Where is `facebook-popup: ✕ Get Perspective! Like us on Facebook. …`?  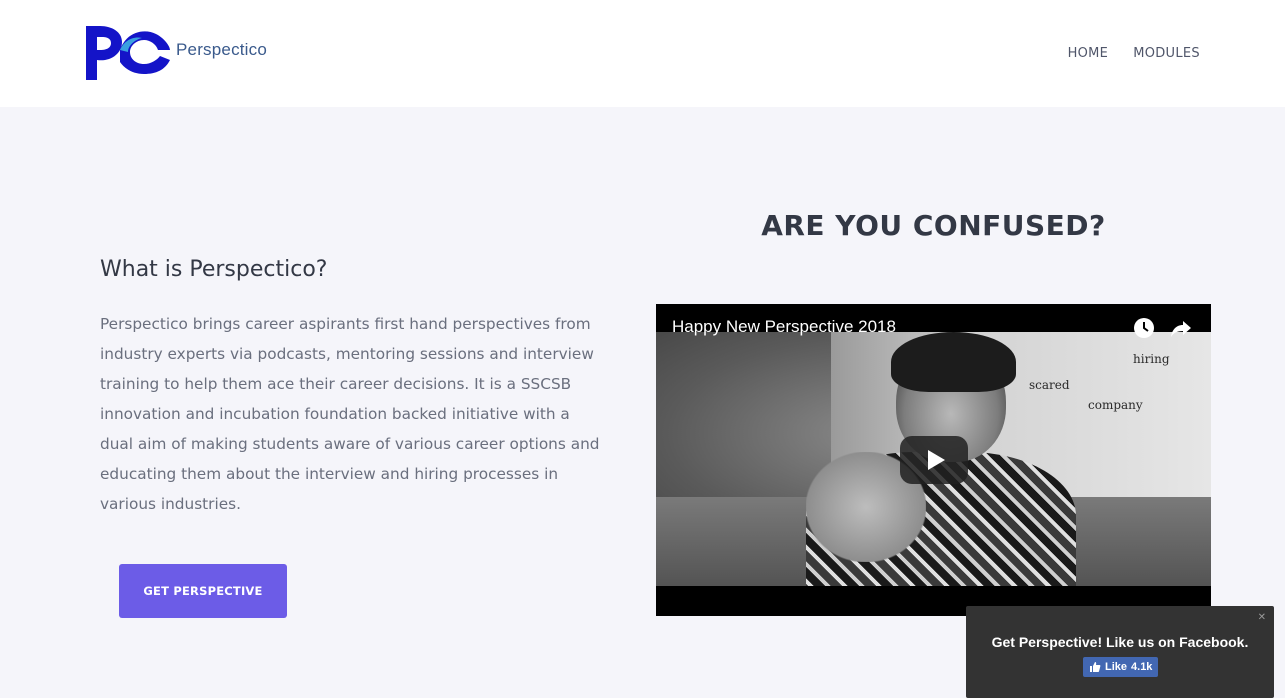
facebook-popup: ✕ Get Perspective! Like us on Facebook. … is located at coordinates (1120, 652).